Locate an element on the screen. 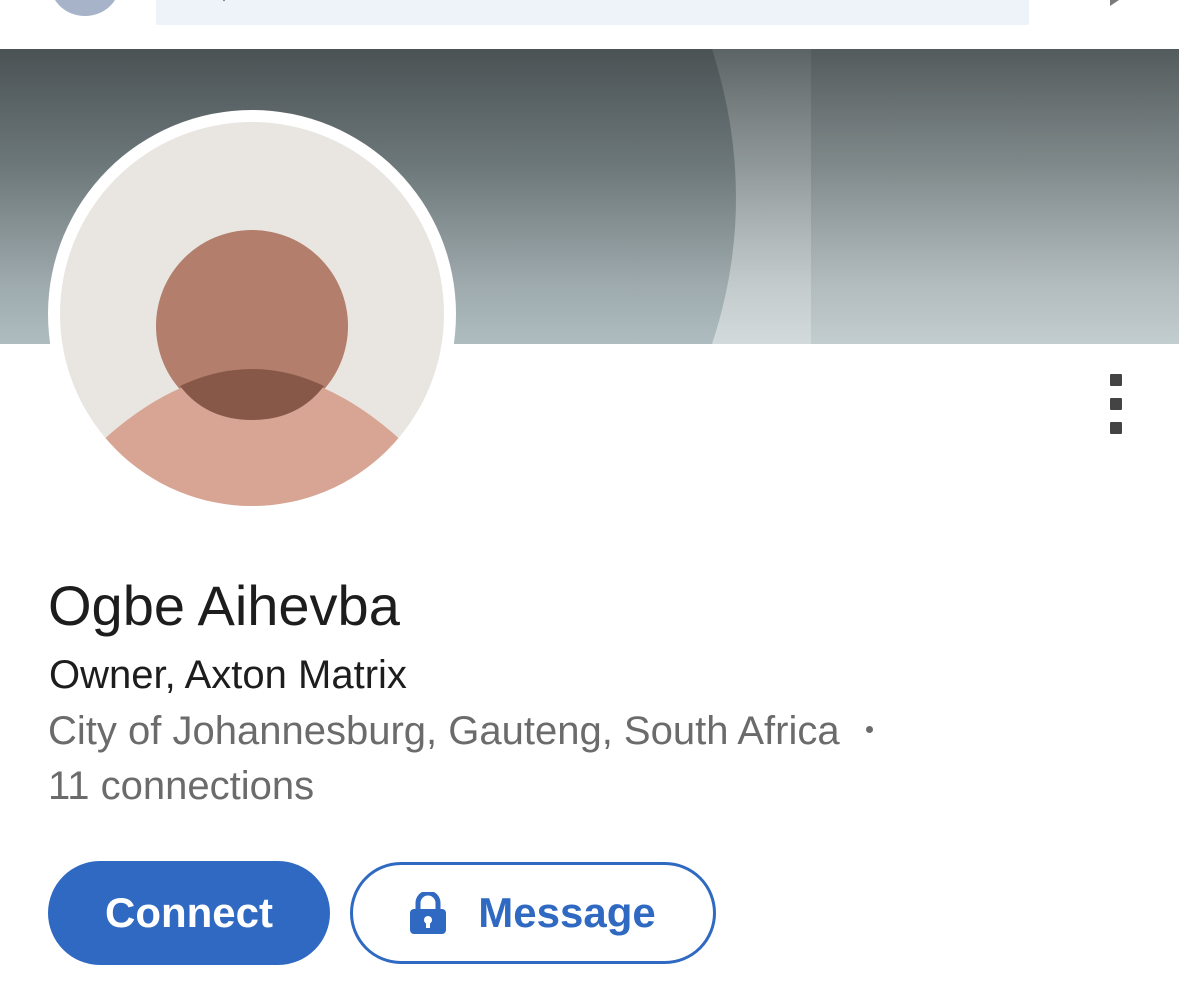 This screenshot has width=1179, height=989. top-bar is located at coordinates (589, 24).